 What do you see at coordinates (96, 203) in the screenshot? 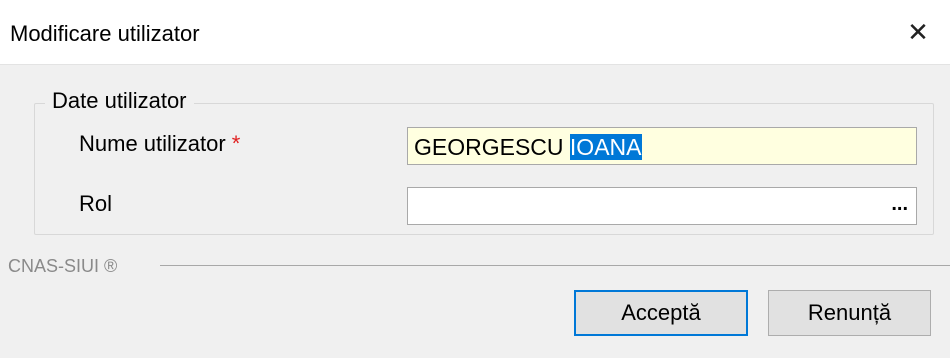
I see `role-label: Rol` at bounding box center [96, 203].